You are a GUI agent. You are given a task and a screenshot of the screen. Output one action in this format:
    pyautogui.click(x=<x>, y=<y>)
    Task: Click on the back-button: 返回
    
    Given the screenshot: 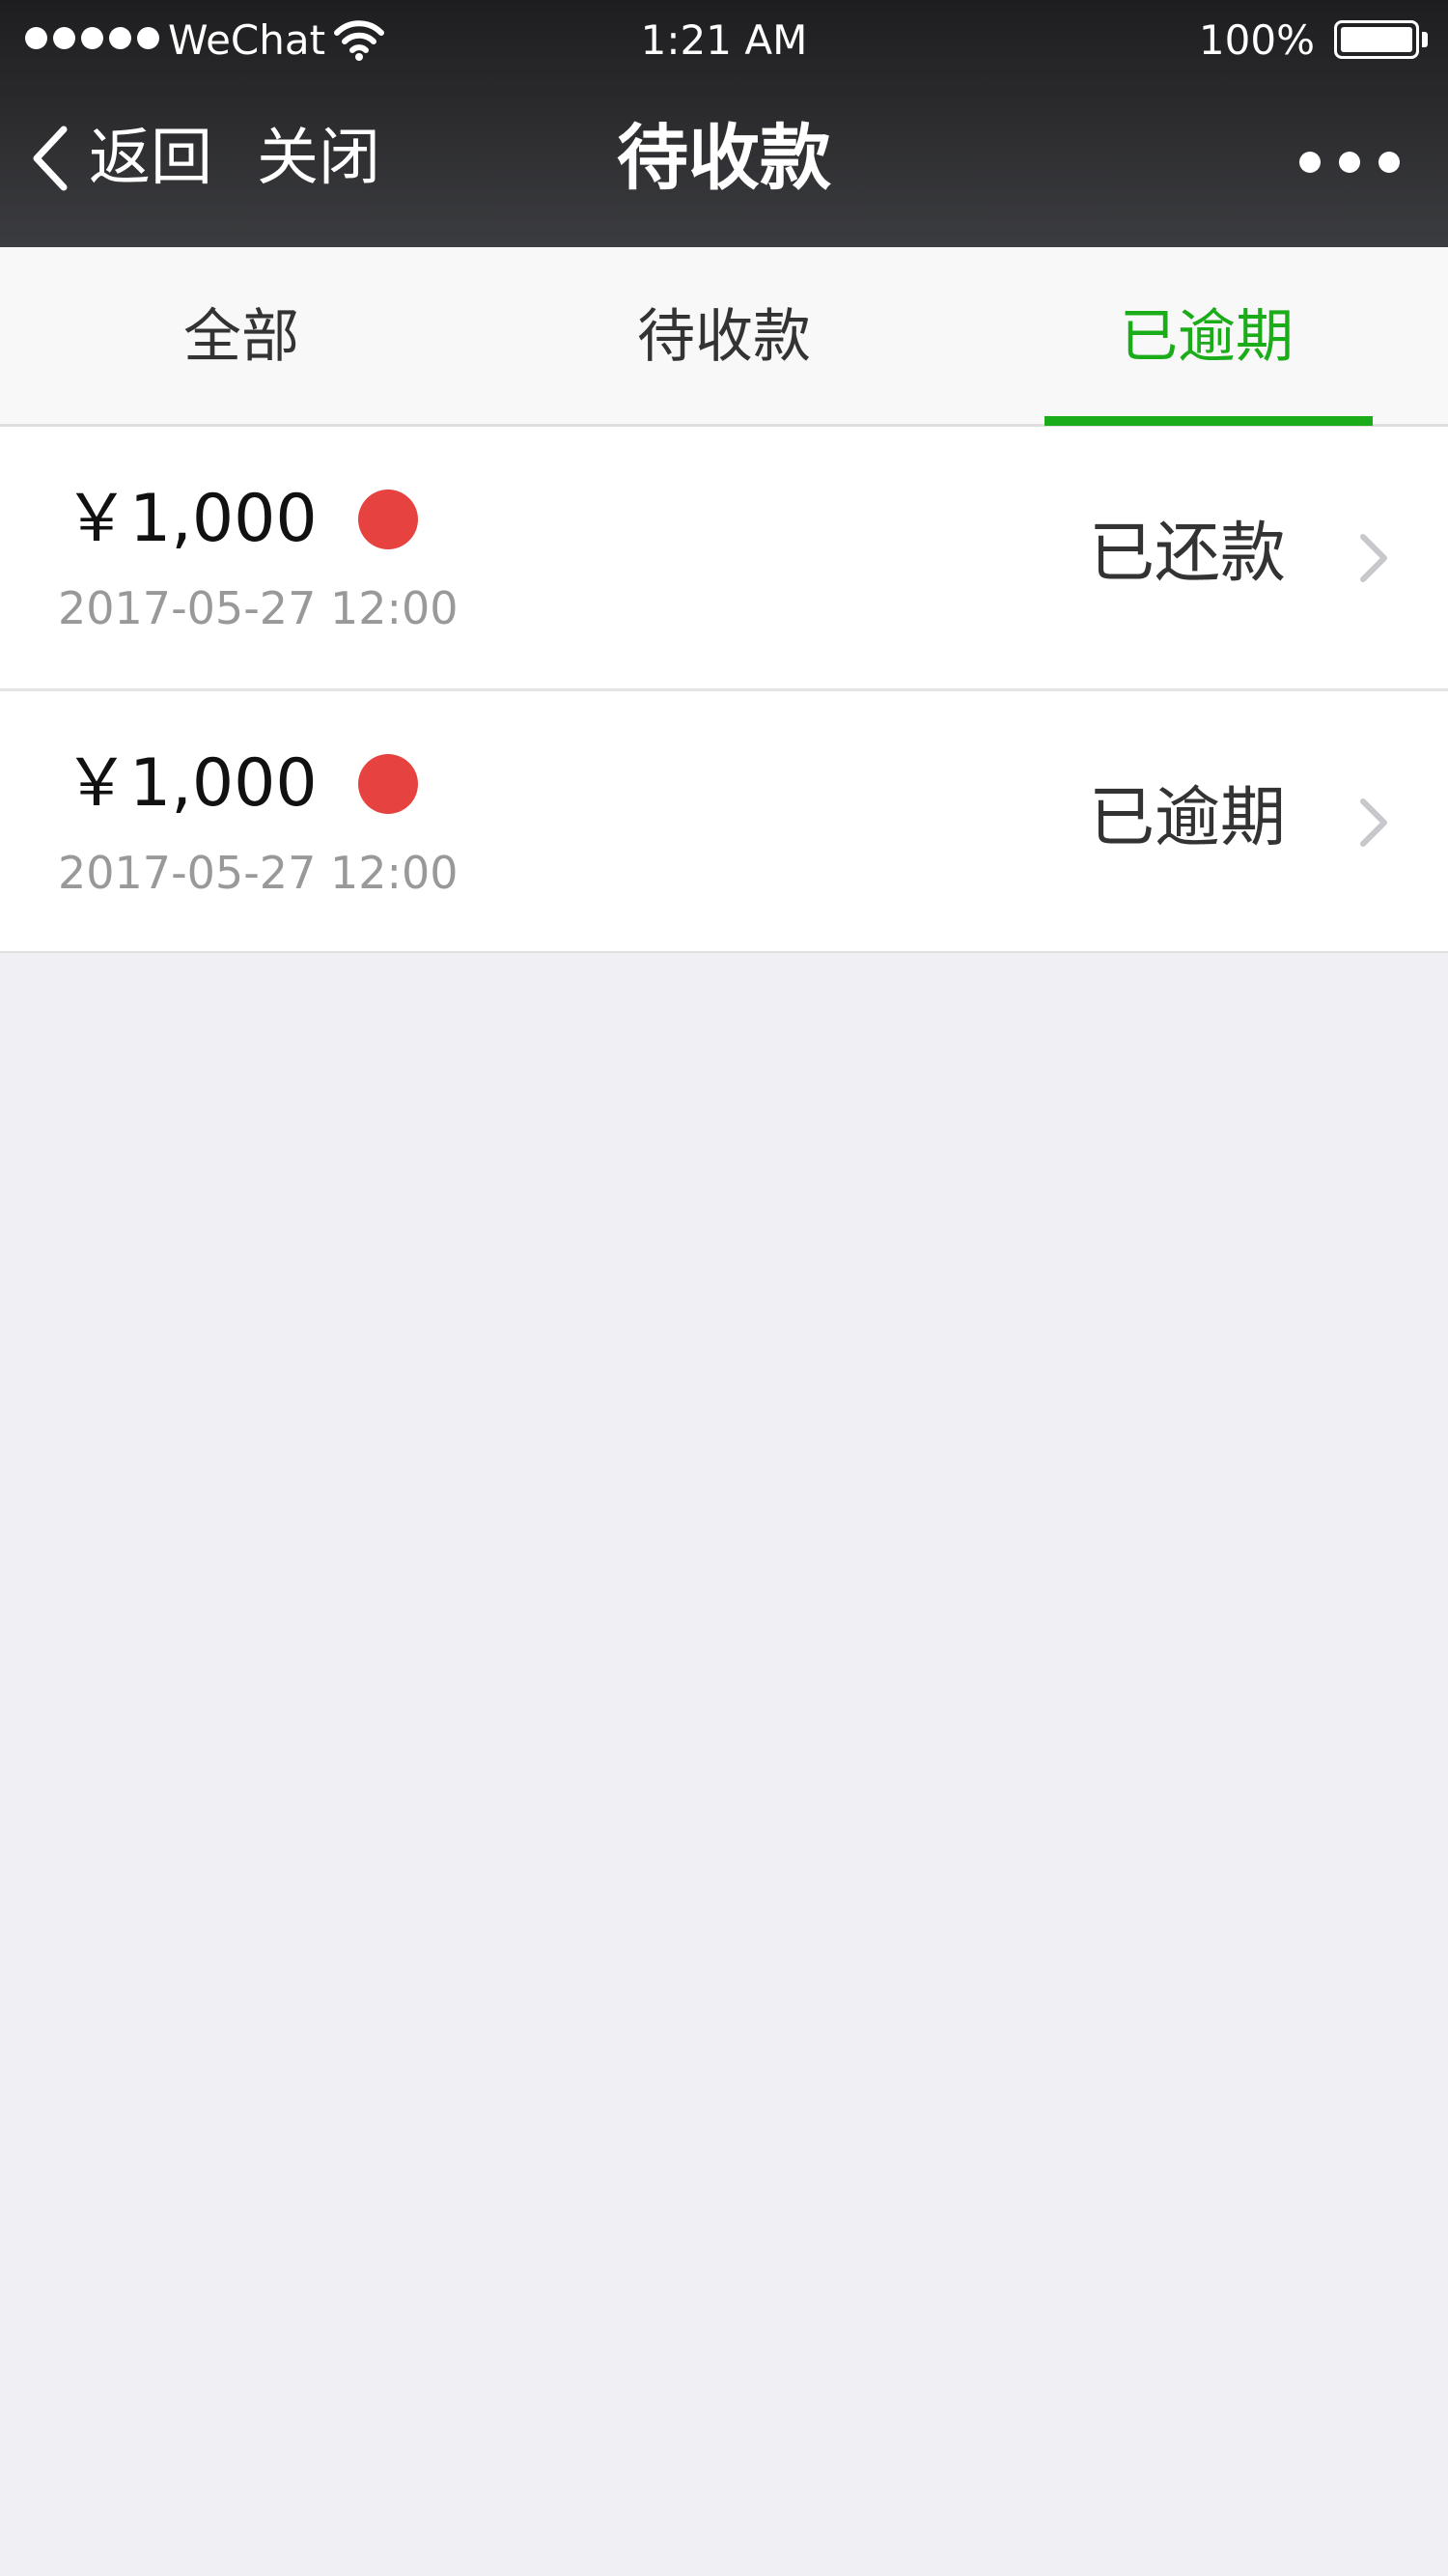 What is the action you would take?
    pyautogui.click(x=122, y=159)
    